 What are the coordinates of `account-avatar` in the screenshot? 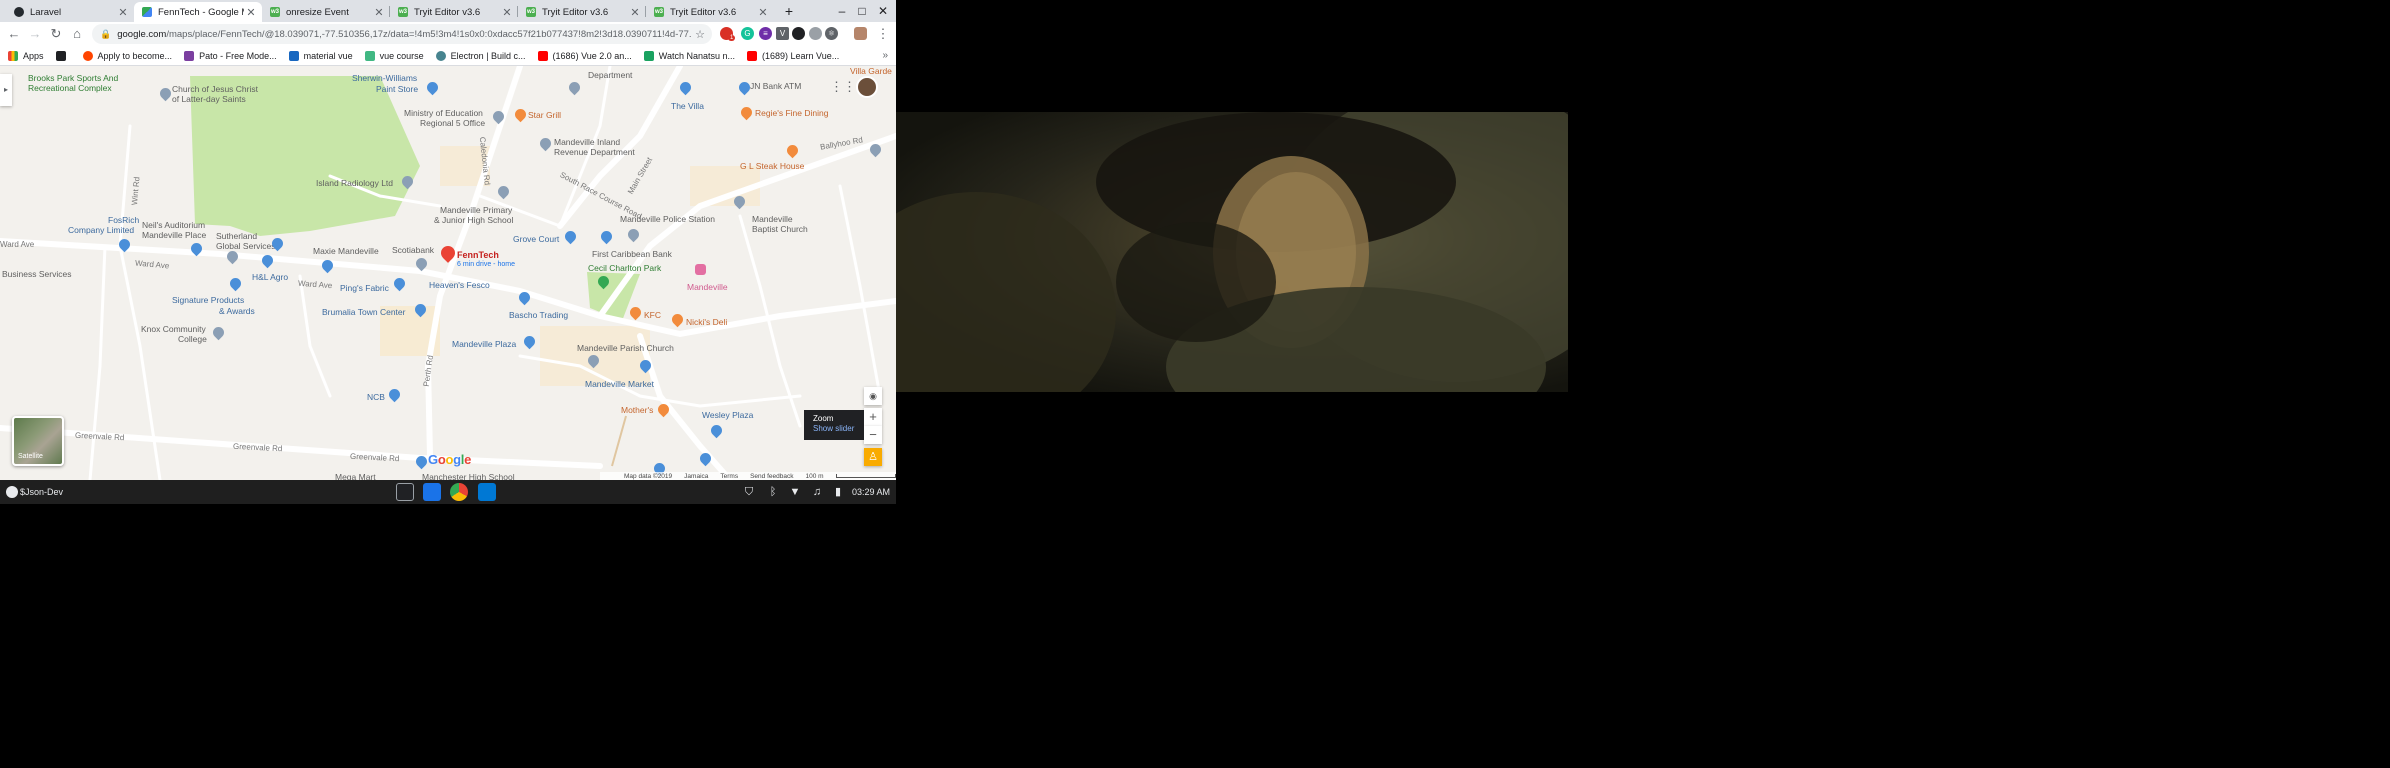 It's located at (867, 87).